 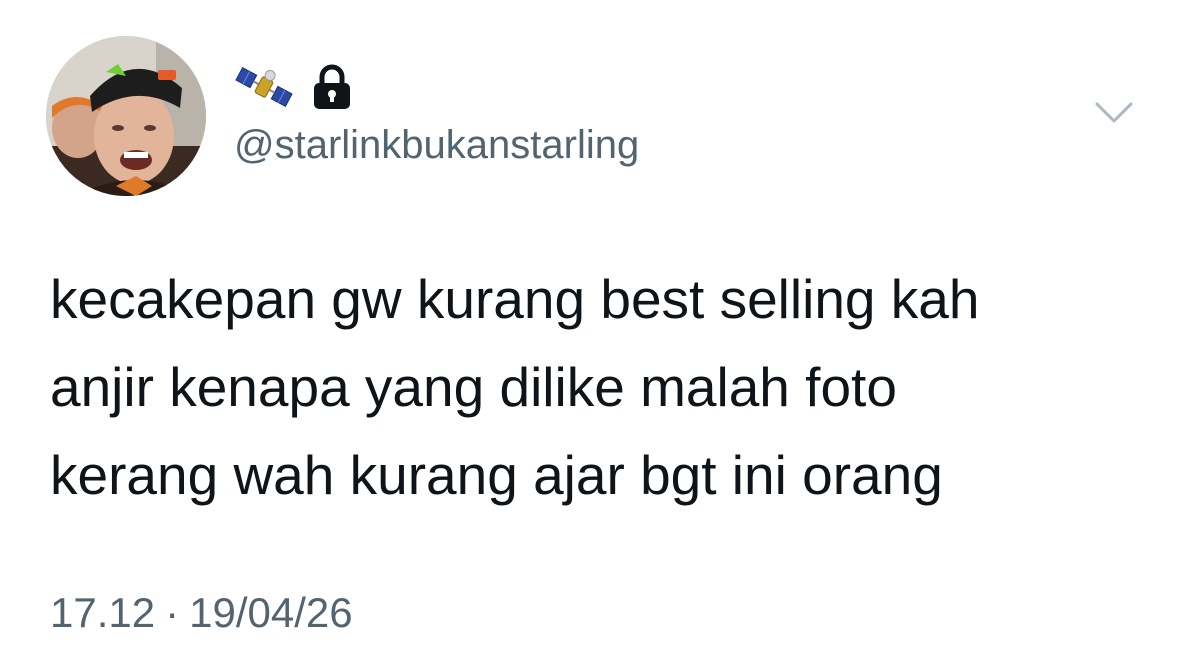 What do you see at coordinates (264, 87) in the screenshot?
I see `satellite-icon` at bounding box center [264, 87].